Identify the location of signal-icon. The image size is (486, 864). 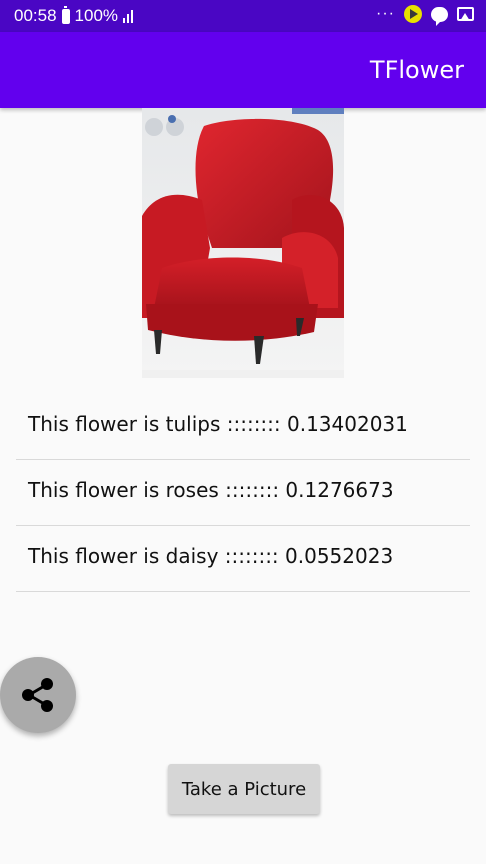
(128, 16).